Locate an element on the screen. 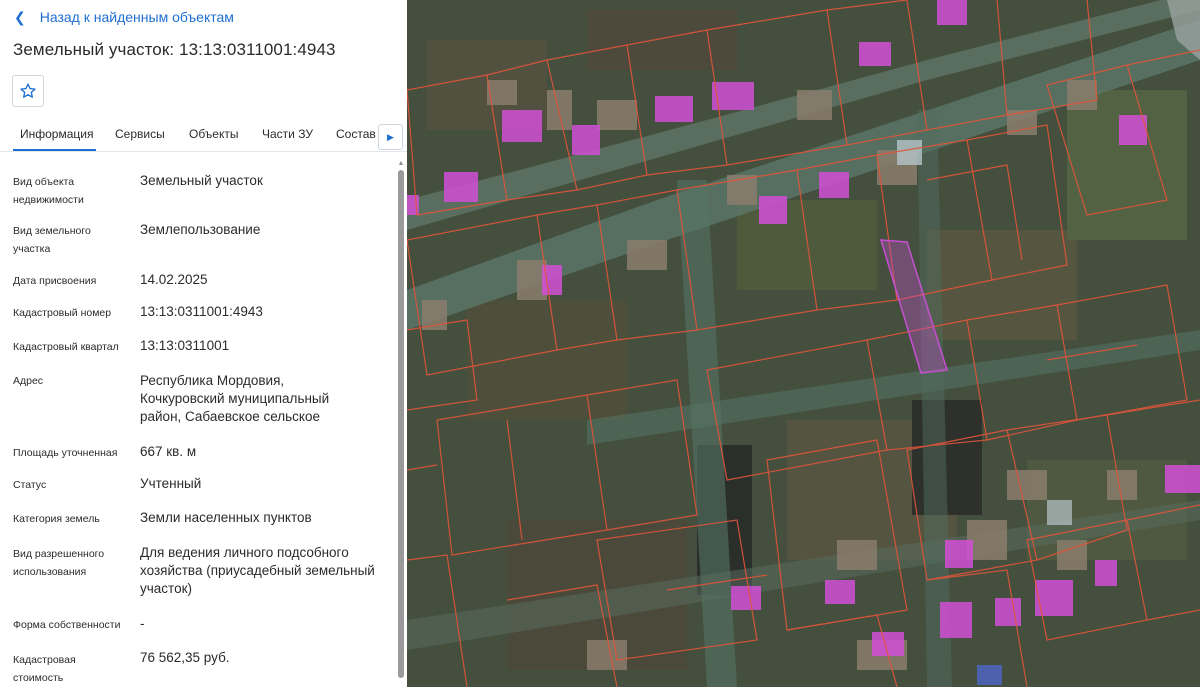 This screenshot has width=1200, height=687. tab-objects: Объекты is located at coordinates (214, 134).